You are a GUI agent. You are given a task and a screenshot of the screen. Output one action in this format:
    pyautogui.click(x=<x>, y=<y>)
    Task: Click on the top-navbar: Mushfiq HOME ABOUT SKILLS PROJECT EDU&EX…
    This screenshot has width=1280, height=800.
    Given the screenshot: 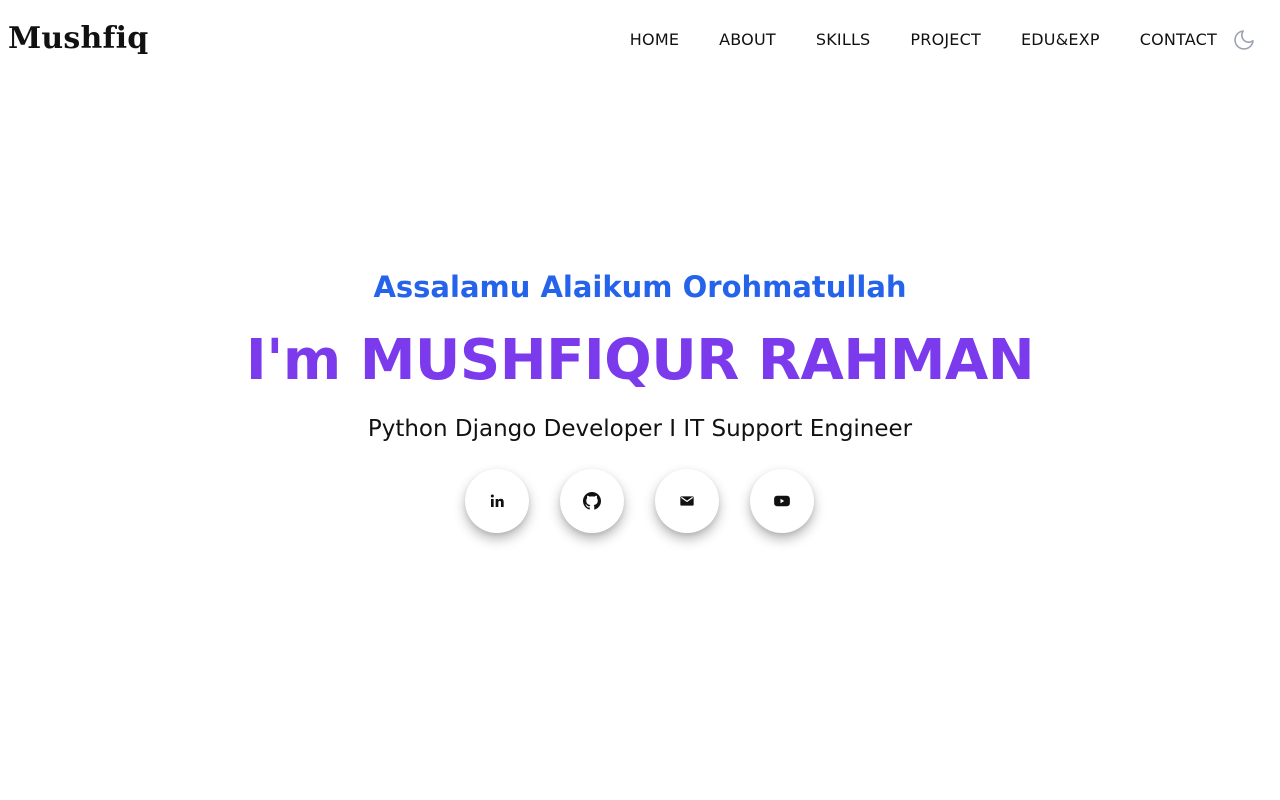 What is the action you would take?
    pyautogui.click(x=640, y=40)
    